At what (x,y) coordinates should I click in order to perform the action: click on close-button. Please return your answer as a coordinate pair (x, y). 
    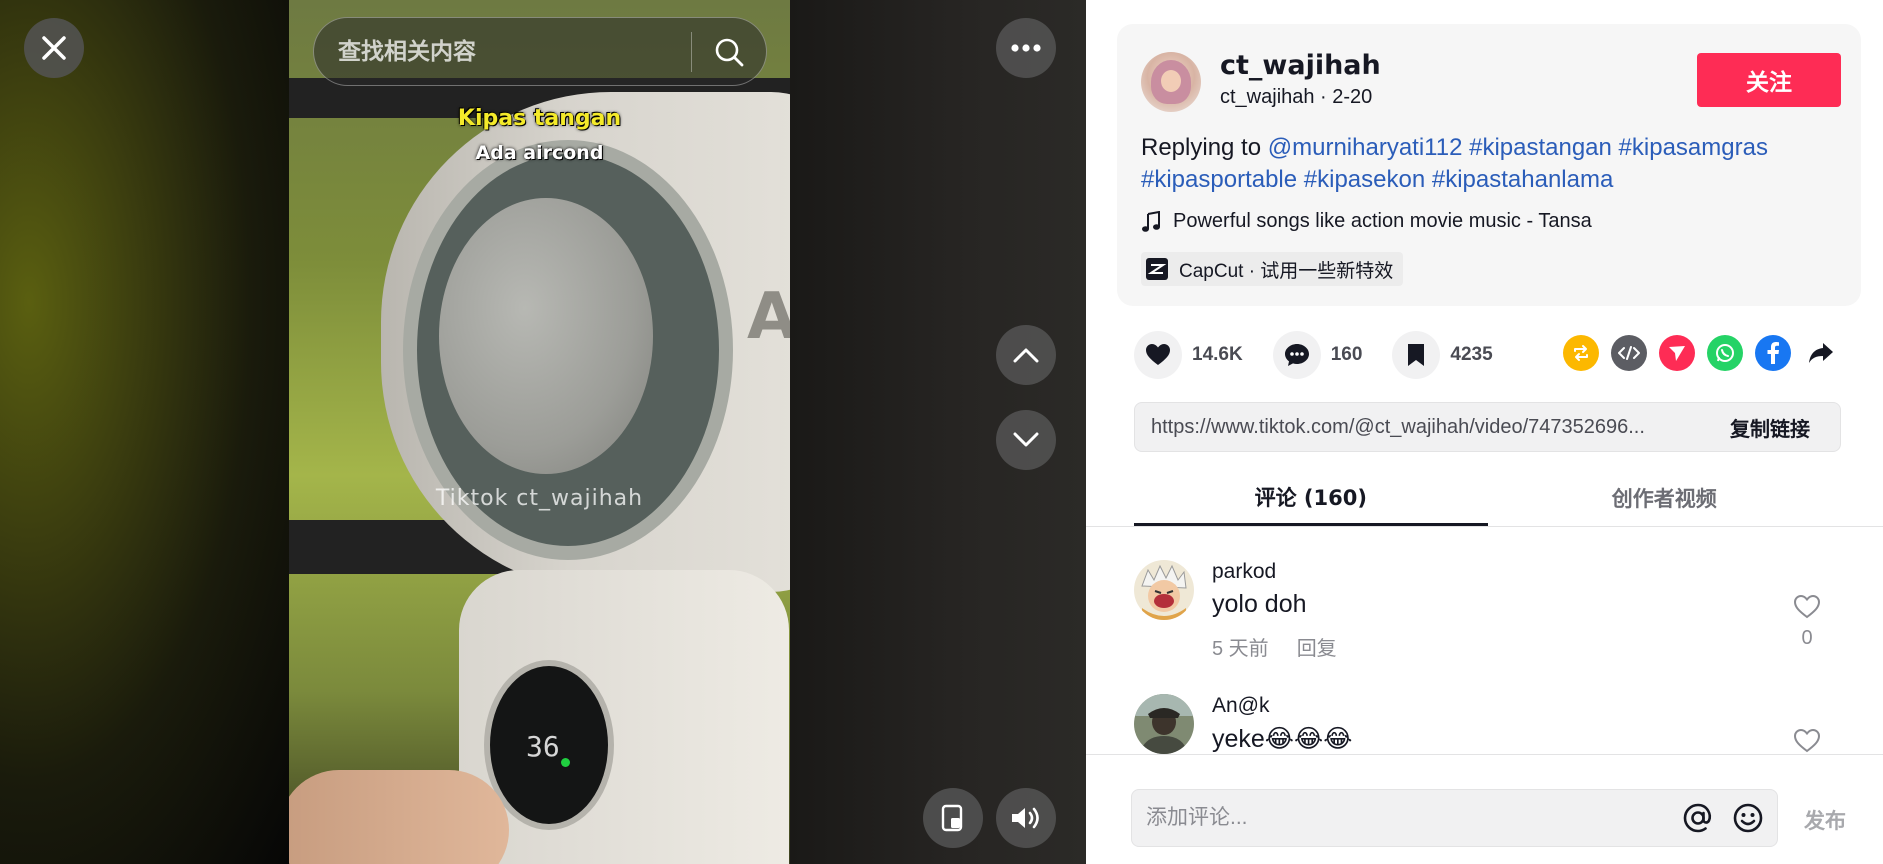
    Looking at the image, I should click on (54, 48).